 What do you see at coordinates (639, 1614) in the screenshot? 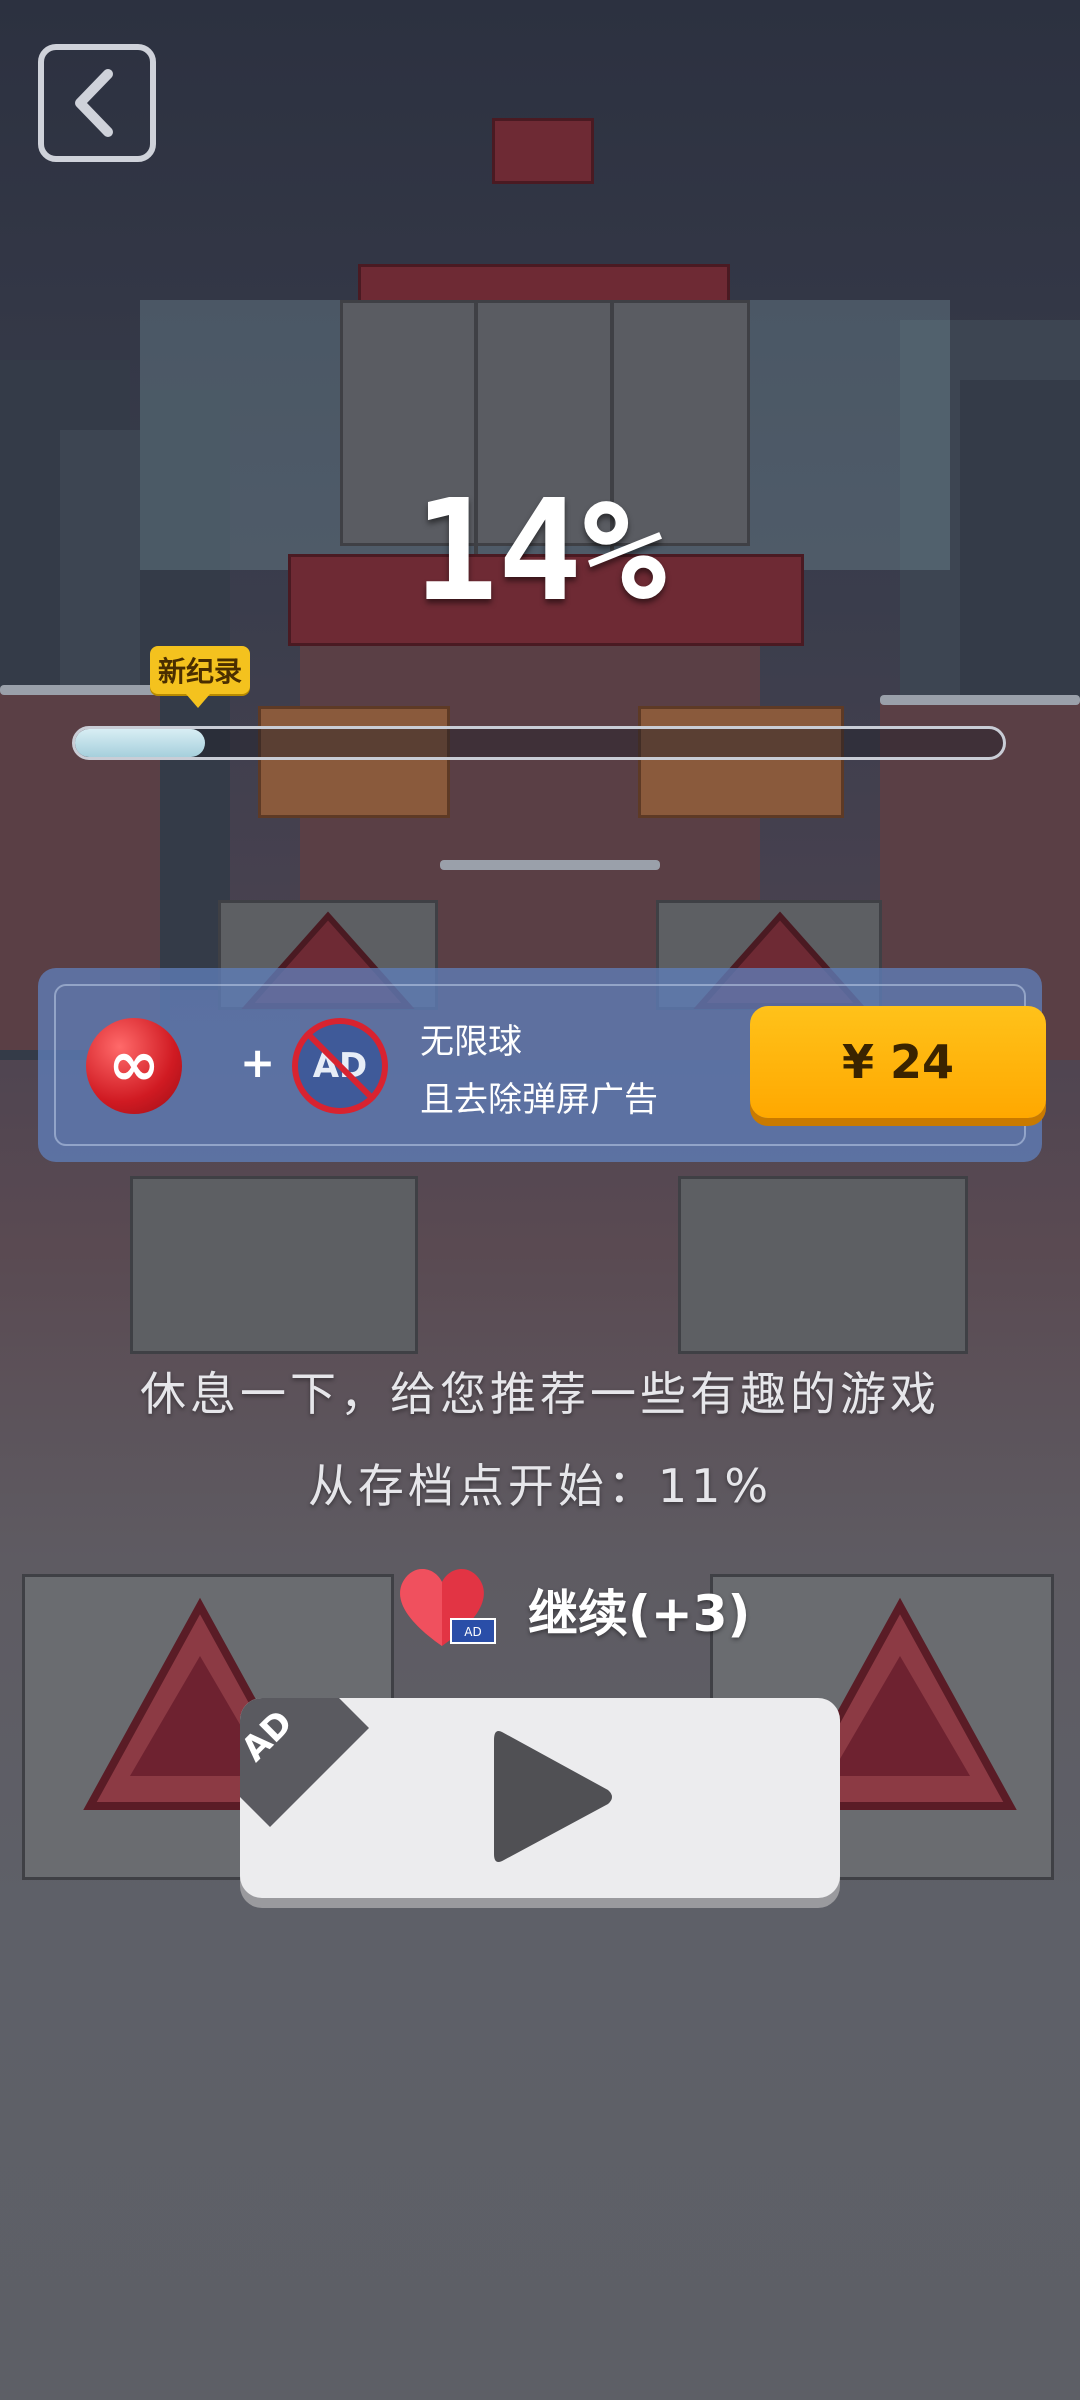
I see `continue-label: 继续(+3)` at bounding box center [639, 1614].